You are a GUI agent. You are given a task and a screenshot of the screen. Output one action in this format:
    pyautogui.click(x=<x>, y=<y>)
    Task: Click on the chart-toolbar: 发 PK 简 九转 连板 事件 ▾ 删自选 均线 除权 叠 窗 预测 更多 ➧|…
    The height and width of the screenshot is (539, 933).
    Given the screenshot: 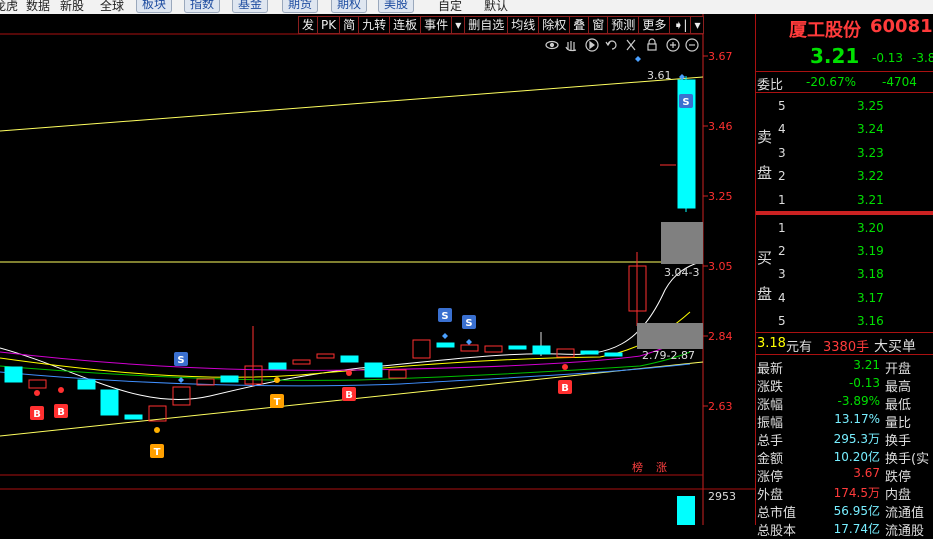 What is the action you would take?
    pyautogui.click(x=501, y=25)
    